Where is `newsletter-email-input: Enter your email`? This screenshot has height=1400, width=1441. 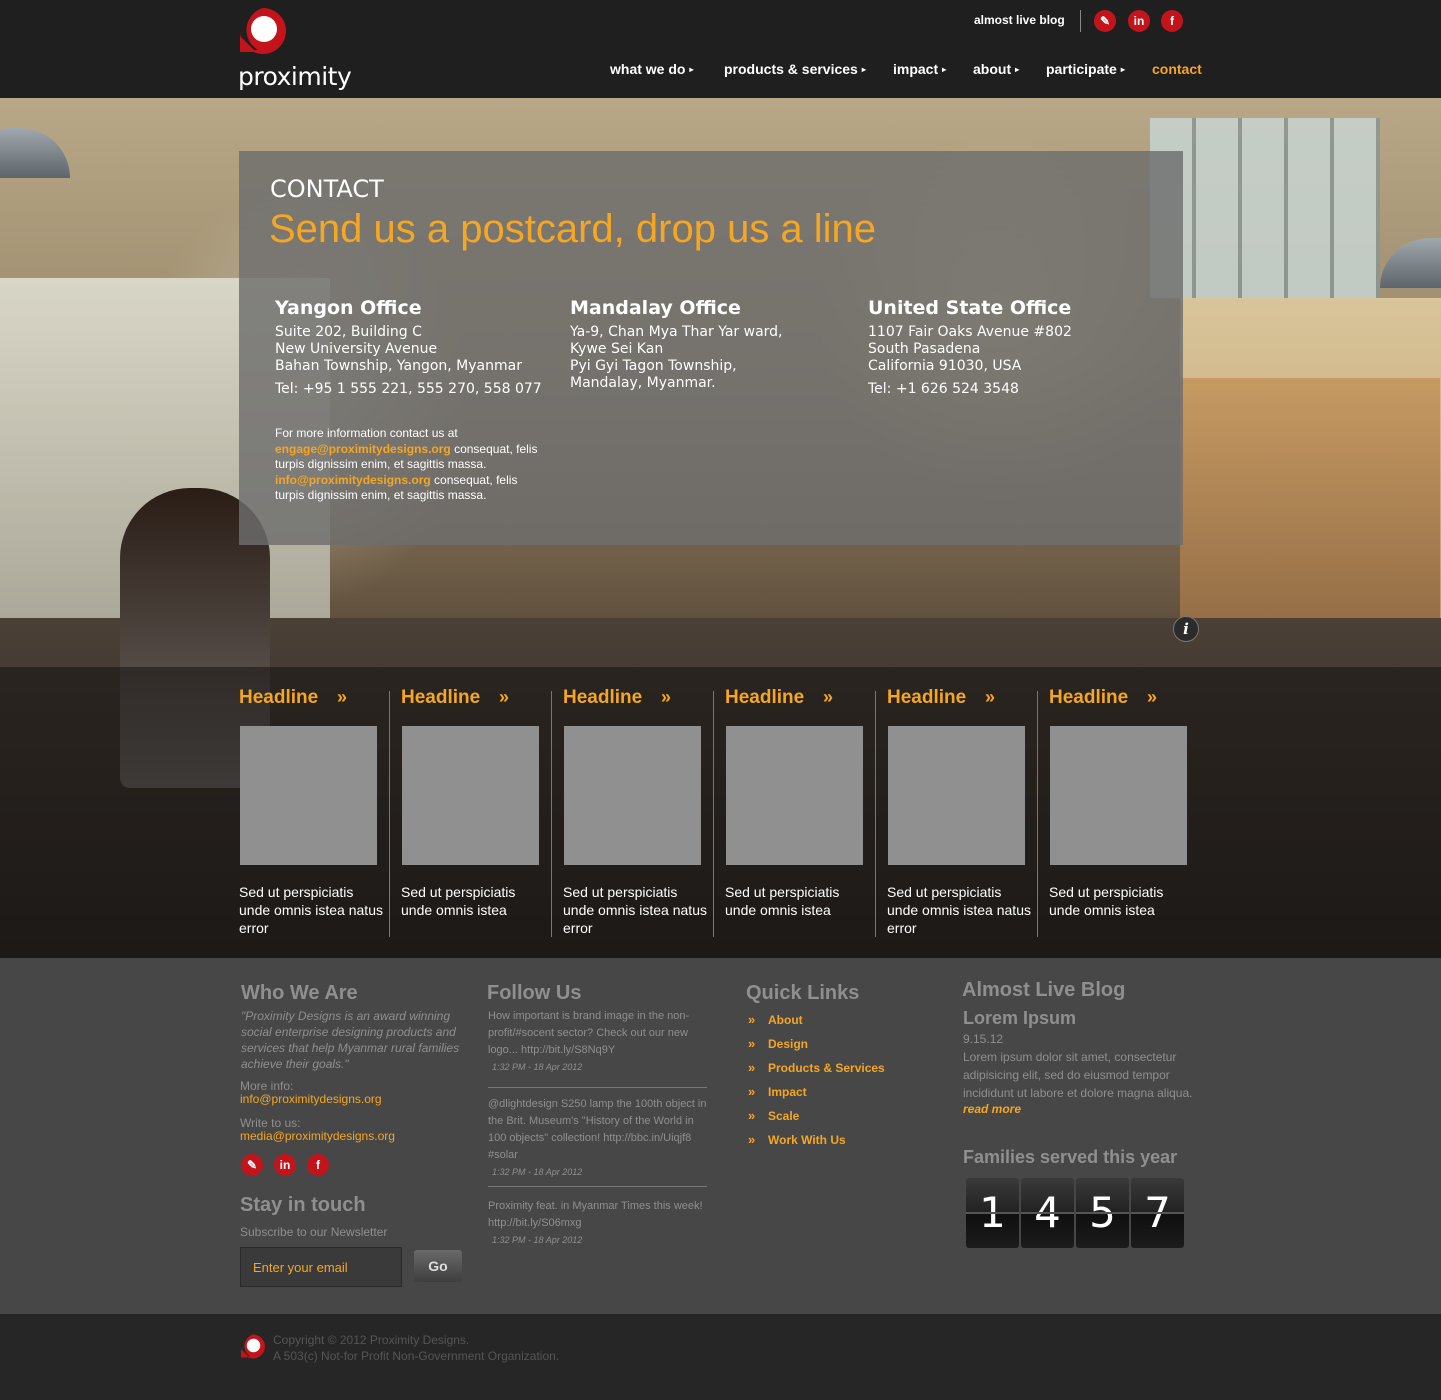 newsletter-email-input: Enter your email is located at coordinates (321, 1267).